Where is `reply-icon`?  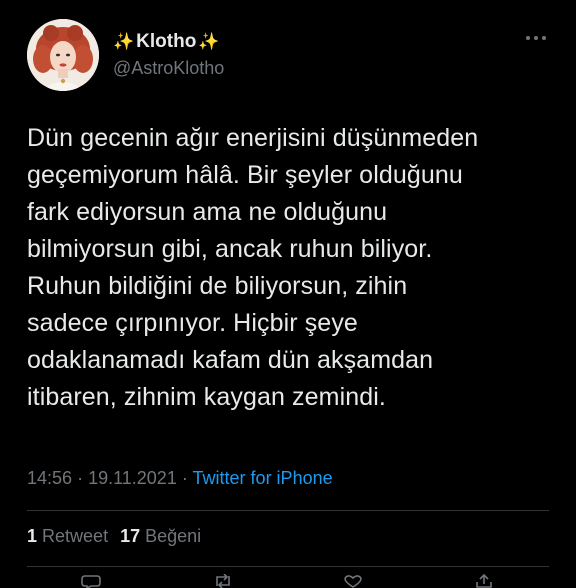
reply-icon is located at coordinates (92, 581).